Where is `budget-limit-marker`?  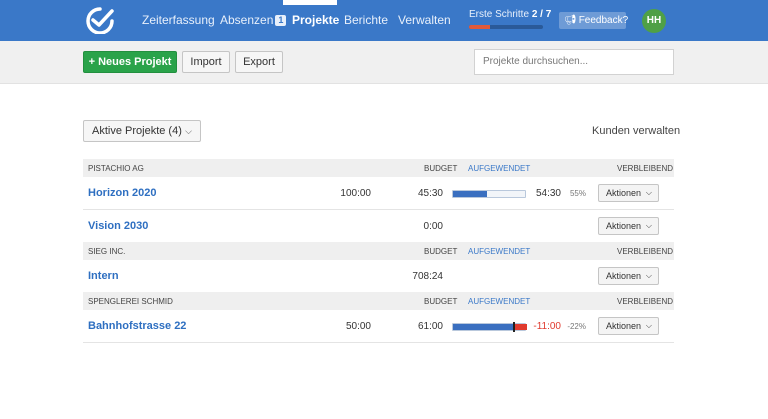 budget-limit-marker is located at coordinates (514, 327).